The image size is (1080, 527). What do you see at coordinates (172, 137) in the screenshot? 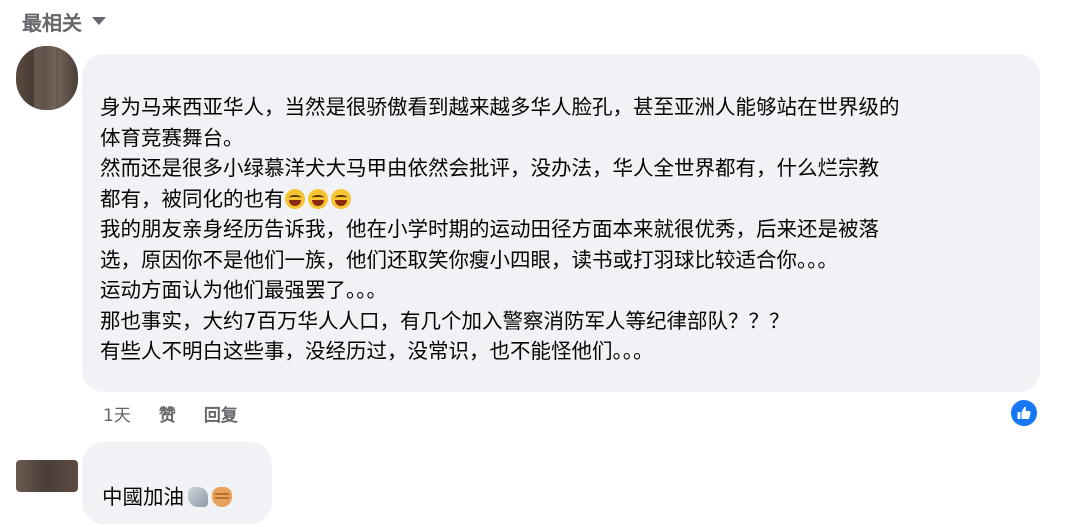
I see `comment-line: 体育竞赛舞台。` at bounding box center [172, 137].